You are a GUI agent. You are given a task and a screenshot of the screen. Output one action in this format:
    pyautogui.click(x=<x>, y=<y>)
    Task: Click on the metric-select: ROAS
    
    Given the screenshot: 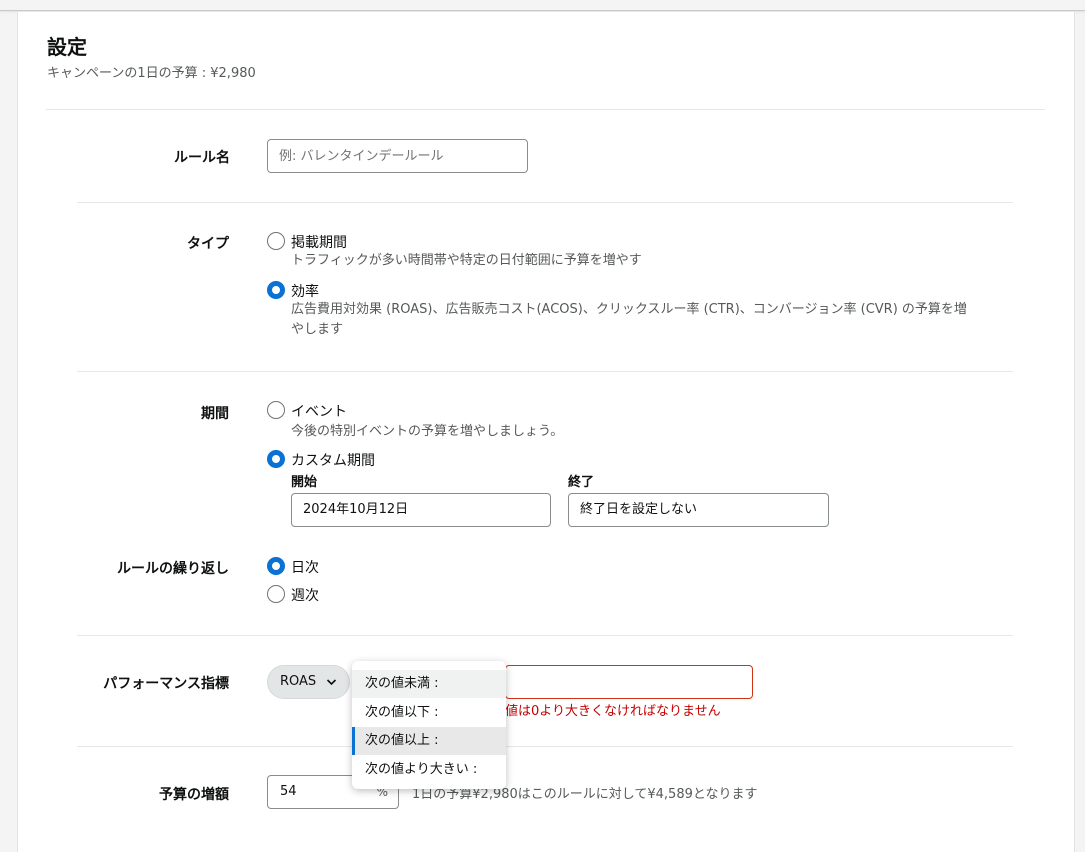 What is the action you would take?
    pyautogui.click(x=308, y=682)
    